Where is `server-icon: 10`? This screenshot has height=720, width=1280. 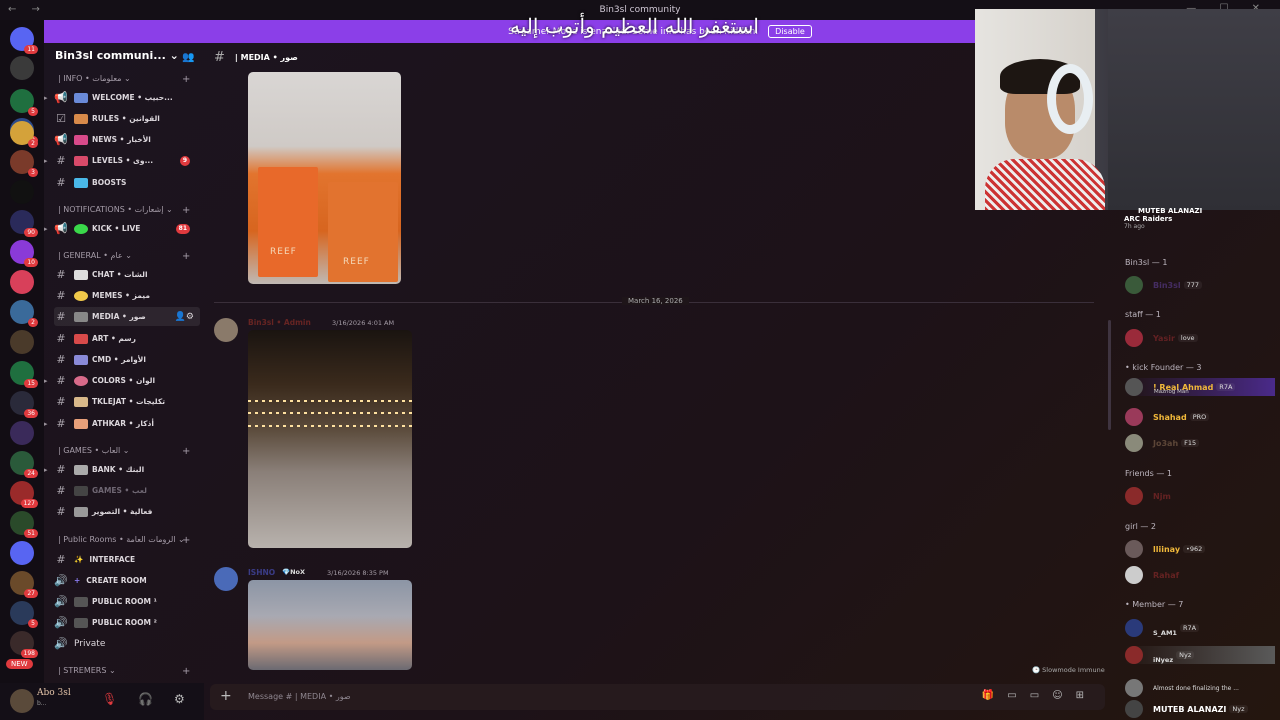 server-icon: 10 is located at coordinates (24, 253).